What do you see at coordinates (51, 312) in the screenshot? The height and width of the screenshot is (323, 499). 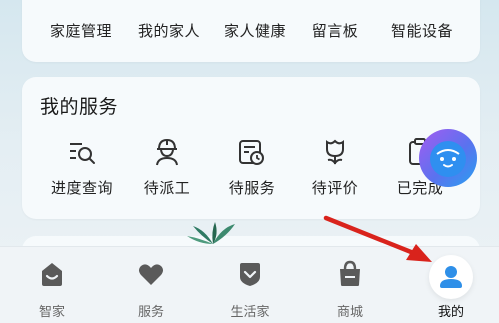 I see `nav-smart-home-label: 智家` at bounding box center [51, 312].